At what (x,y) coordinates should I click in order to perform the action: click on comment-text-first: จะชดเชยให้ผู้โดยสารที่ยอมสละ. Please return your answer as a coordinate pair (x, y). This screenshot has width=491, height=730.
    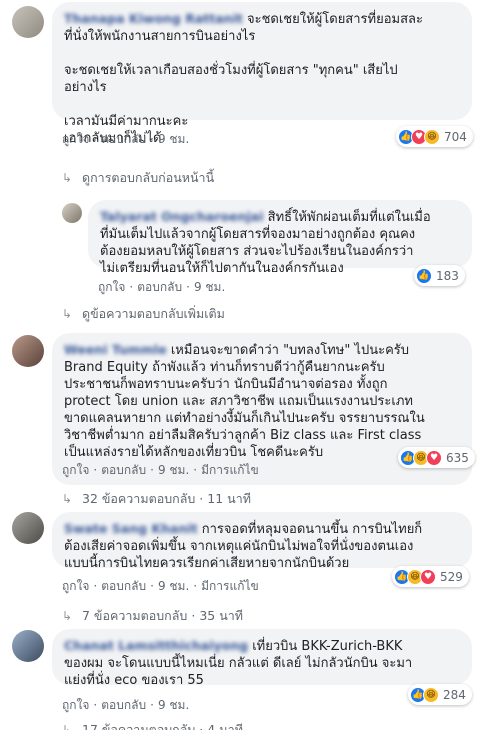
    Looking at the image, I should click on (334, 19).